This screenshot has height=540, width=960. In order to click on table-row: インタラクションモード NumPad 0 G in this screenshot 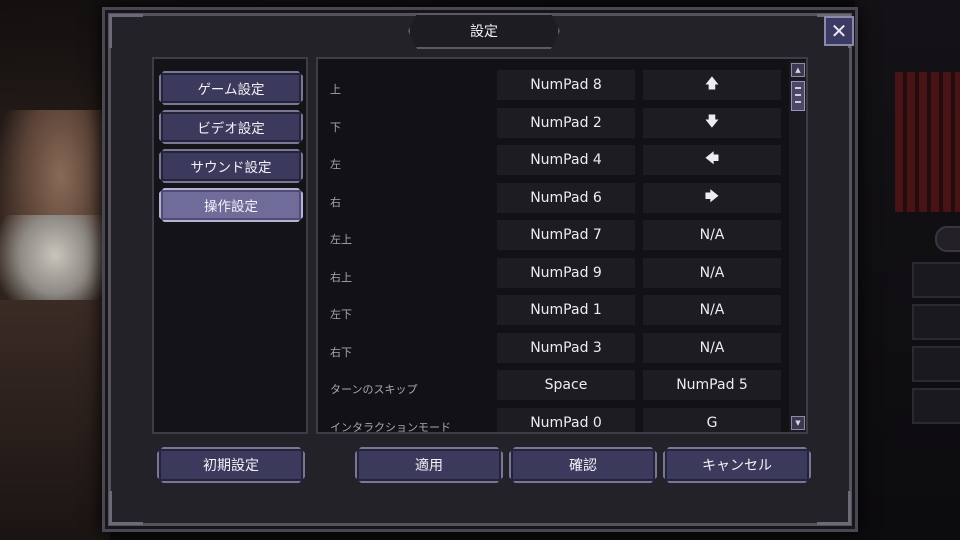, I will do `click(553, 419)`.